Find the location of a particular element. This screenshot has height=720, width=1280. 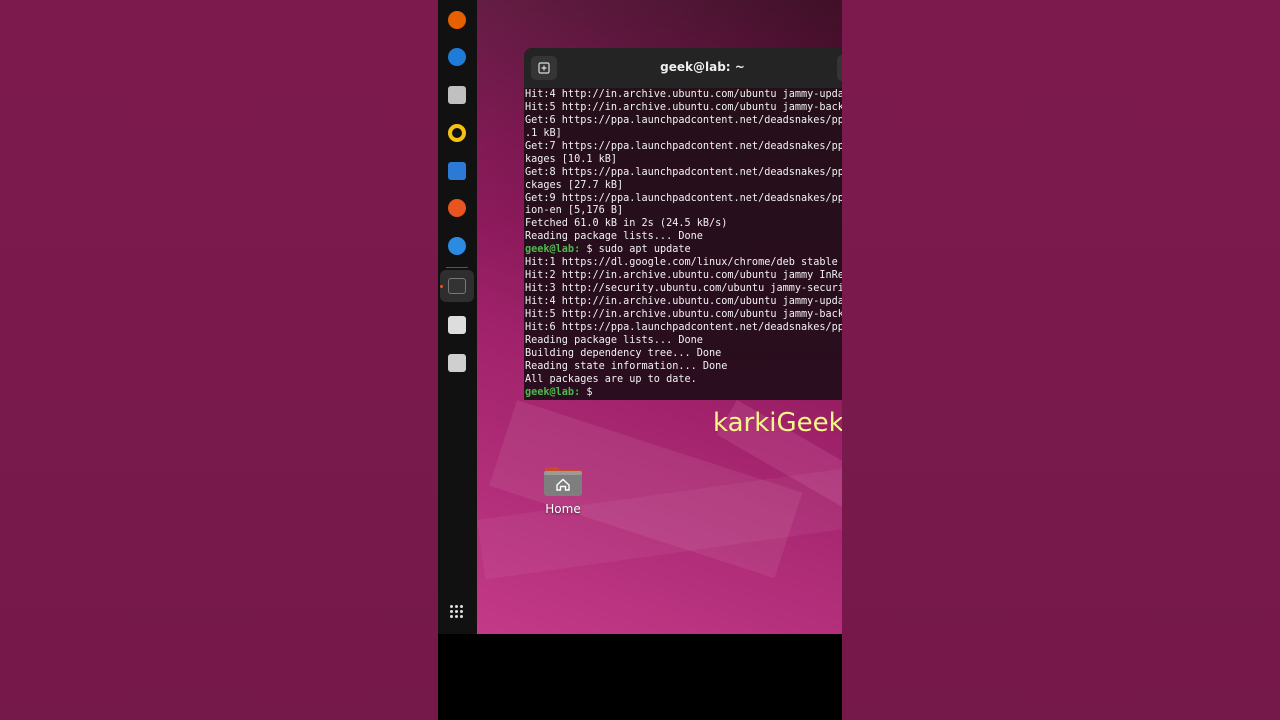

watermark-text: karkiGeek is located at coordinates (777, 423).